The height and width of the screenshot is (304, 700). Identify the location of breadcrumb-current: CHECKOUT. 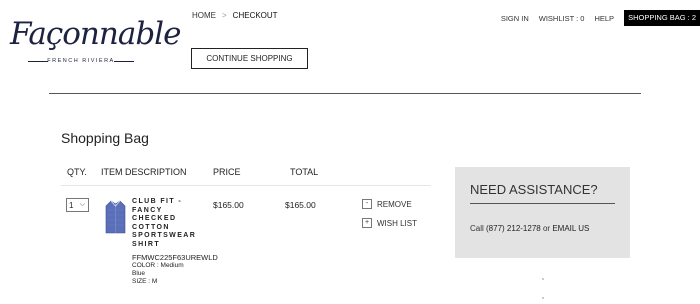
(255, 15).